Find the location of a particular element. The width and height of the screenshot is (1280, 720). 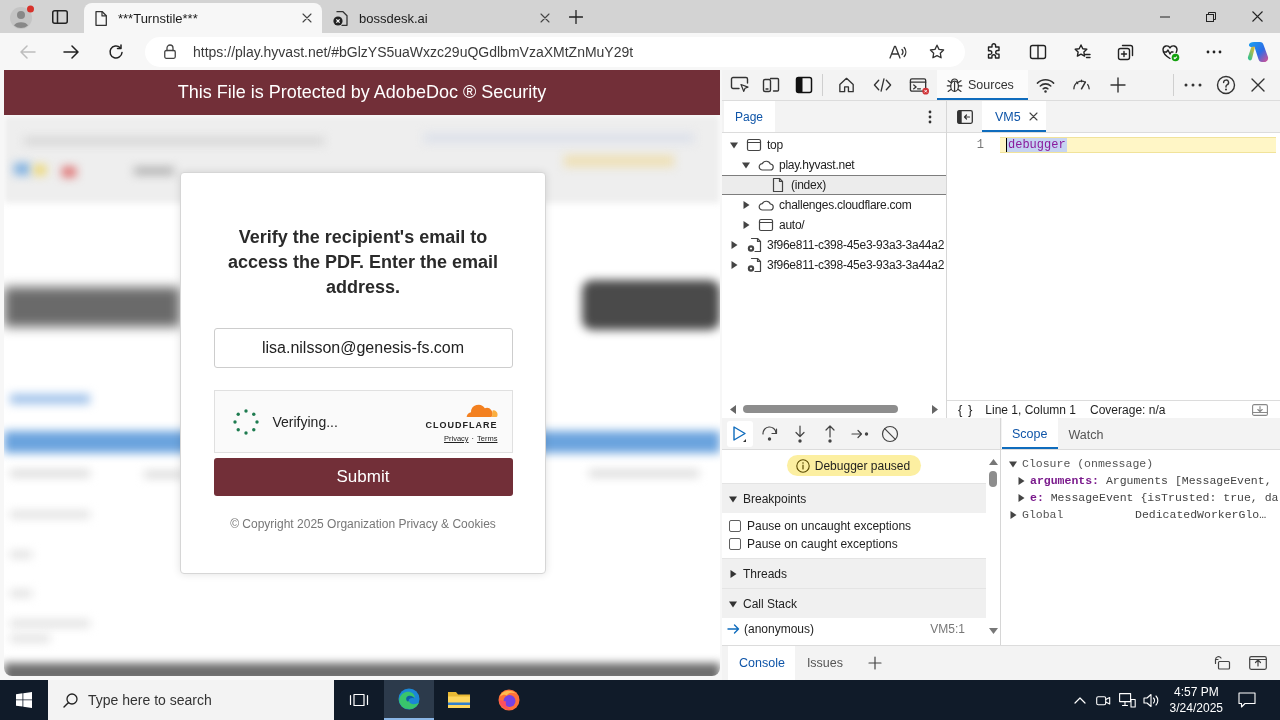

kebab-menu-icon is located at coordinates (930, 116).